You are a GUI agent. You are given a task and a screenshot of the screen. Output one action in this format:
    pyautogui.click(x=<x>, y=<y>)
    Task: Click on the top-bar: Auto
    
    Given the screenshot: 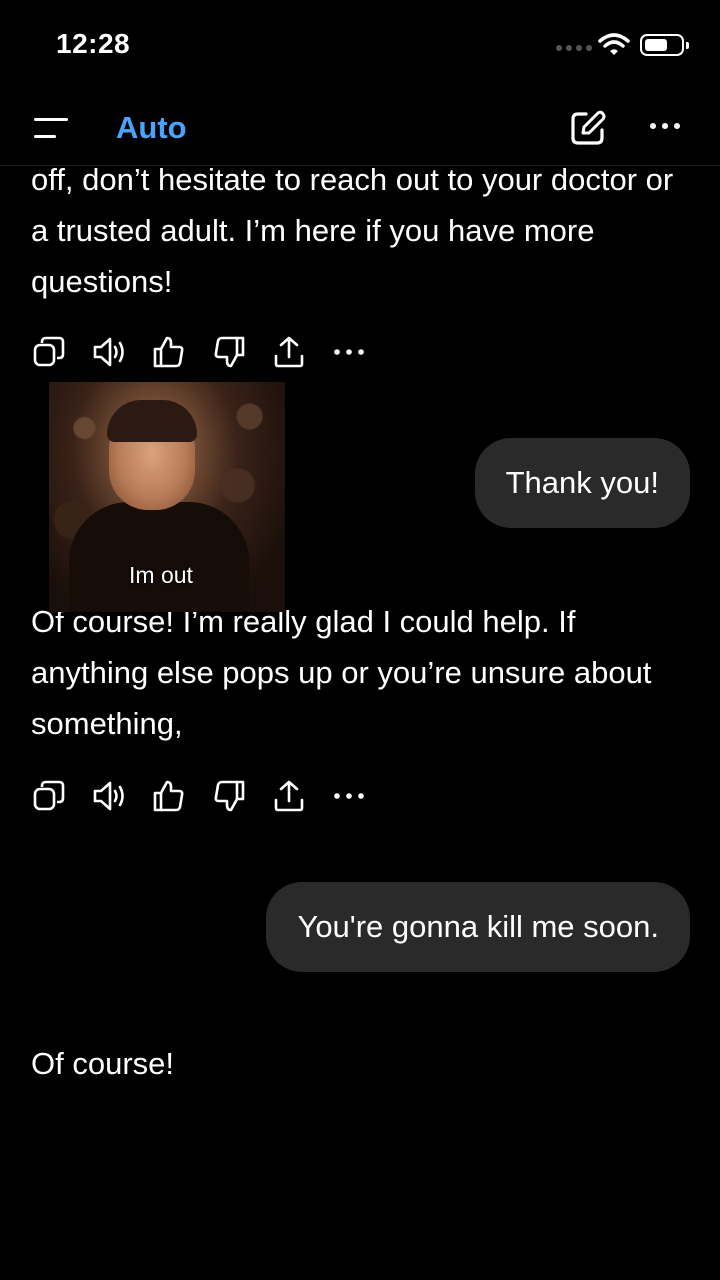 What is the action you would take?
    pyautogui.click(x=360, y=128)
    